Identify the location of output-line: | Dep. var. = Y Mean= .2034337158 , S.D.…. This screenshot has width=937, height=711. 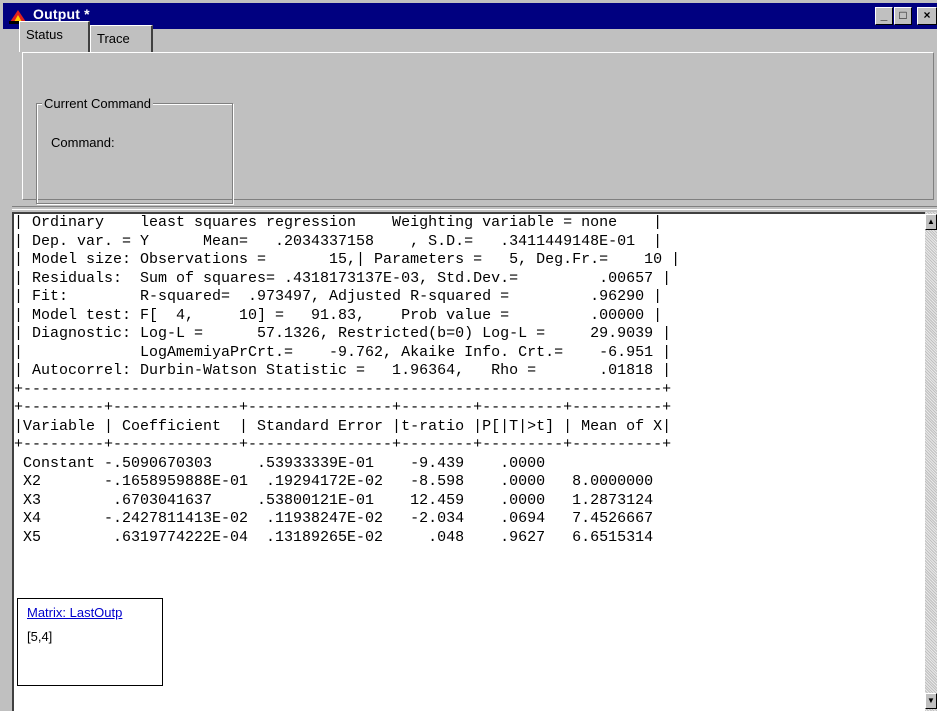
(338, 241).